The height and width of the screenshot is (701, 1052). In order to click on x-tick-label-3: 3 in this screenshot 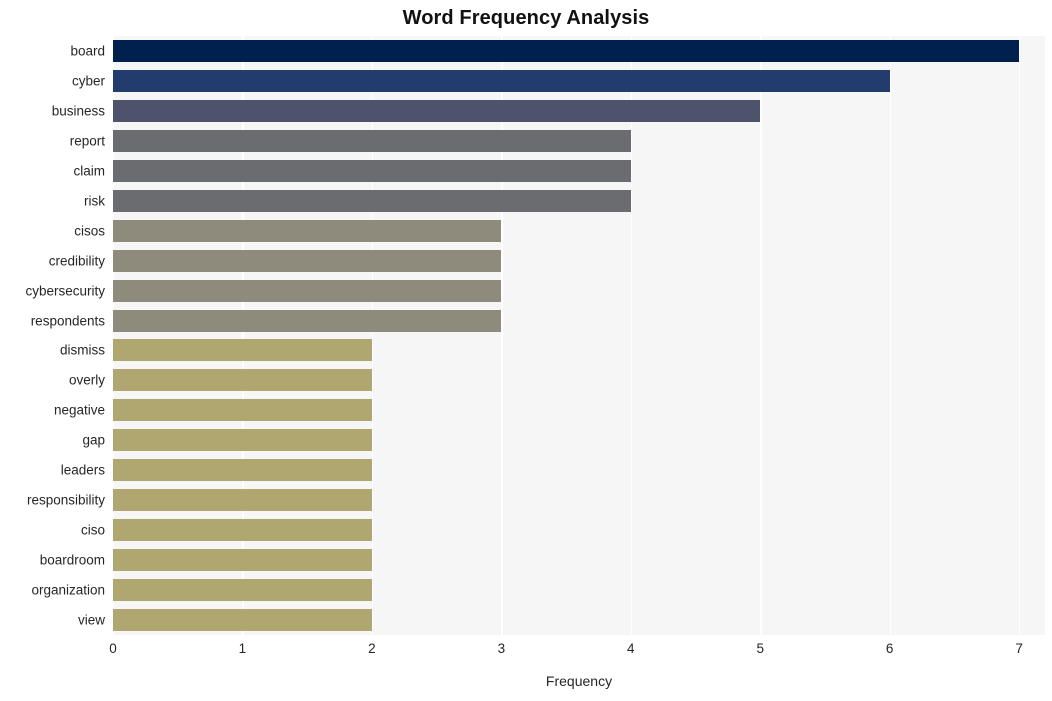, I will do `click(501, 648)`.